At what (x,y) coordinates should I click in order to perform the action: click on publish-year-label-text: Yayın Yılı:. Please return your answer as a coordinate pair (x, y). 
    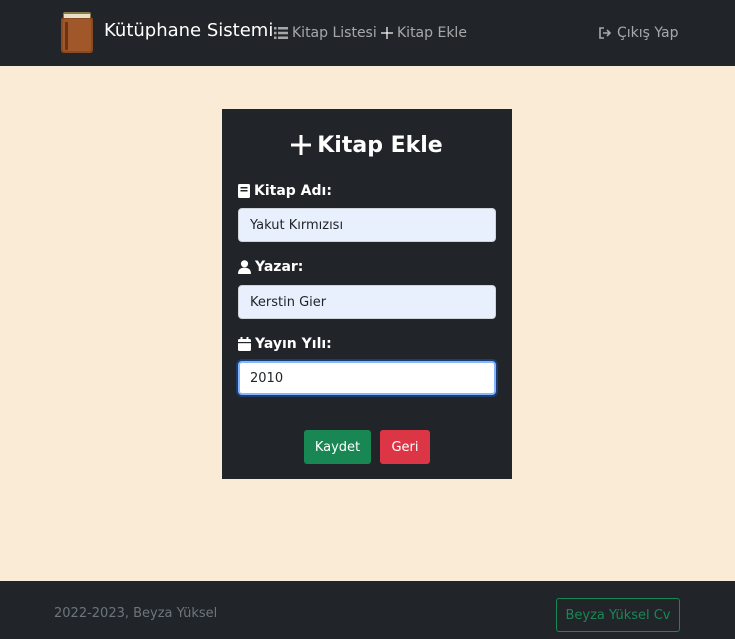
    Looking at the image, I should click on (293, 344).